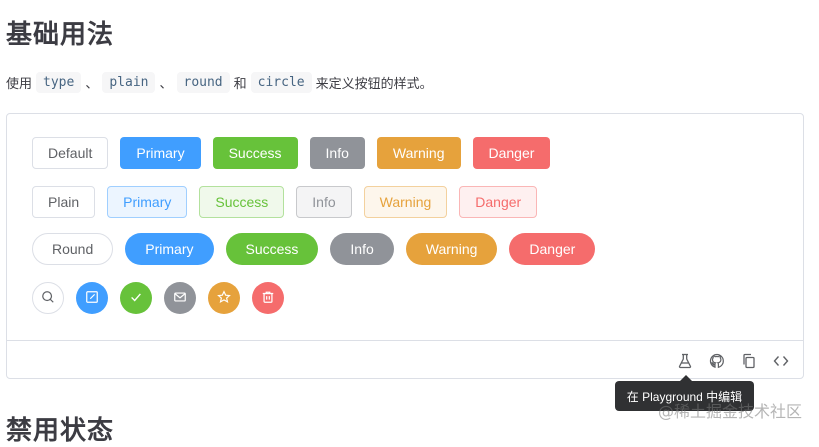  What do you see at coordinates (60, 431) in the screenshot?
I see `next-section-title: 禁用状态` at bounding box center [60, 431].